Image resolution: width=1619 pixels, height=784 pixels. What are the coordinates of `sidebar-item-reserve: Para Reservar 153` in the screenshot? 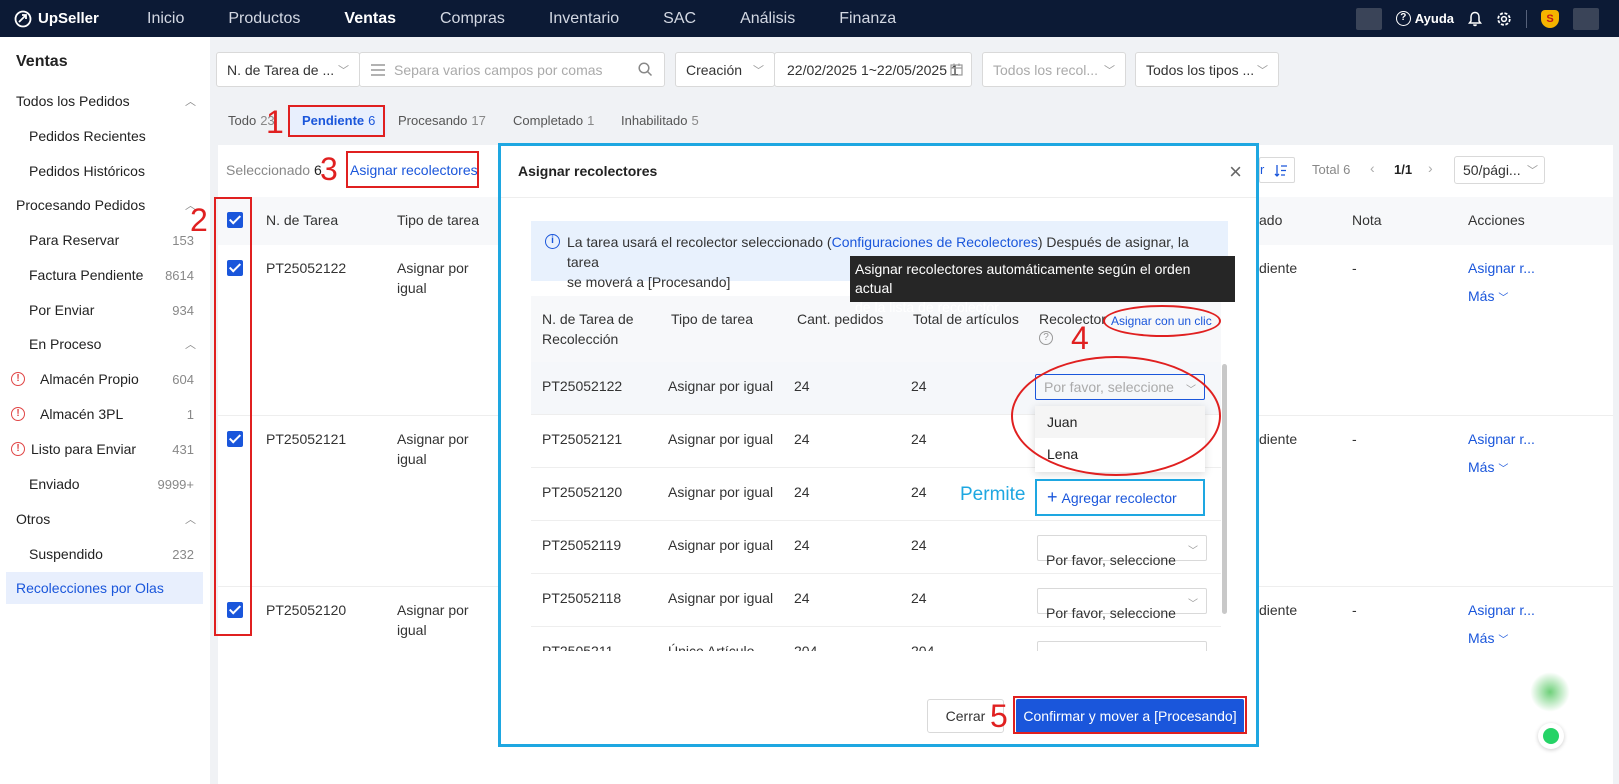 It's located at (105, 240).